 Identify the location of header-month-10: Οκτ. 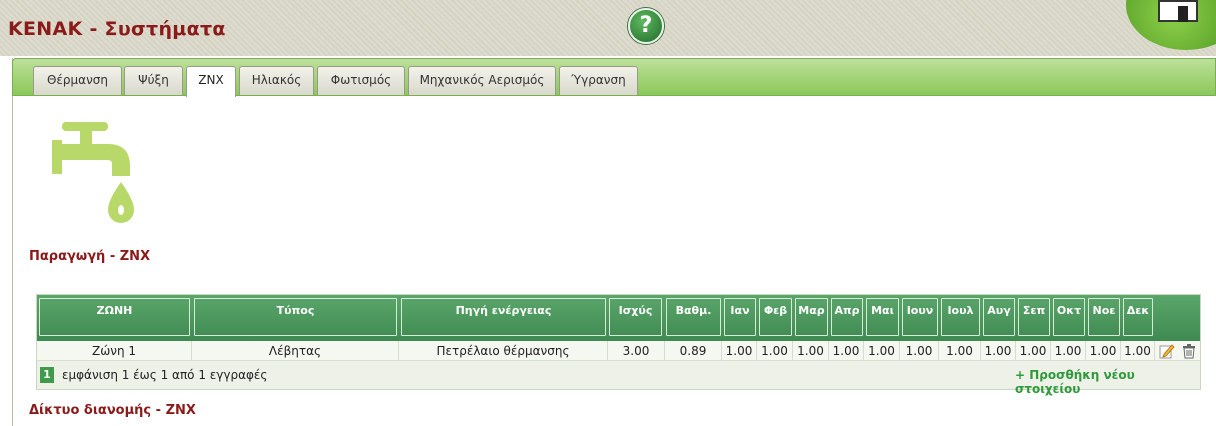
(1069, 317).